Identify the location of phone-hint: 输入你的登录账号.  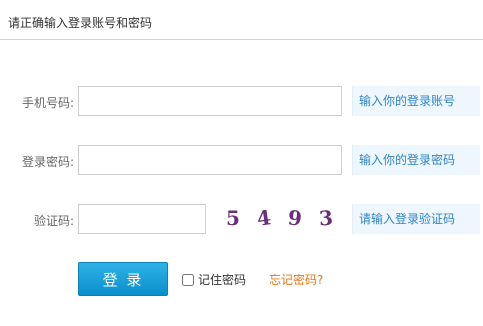
(416, 101).